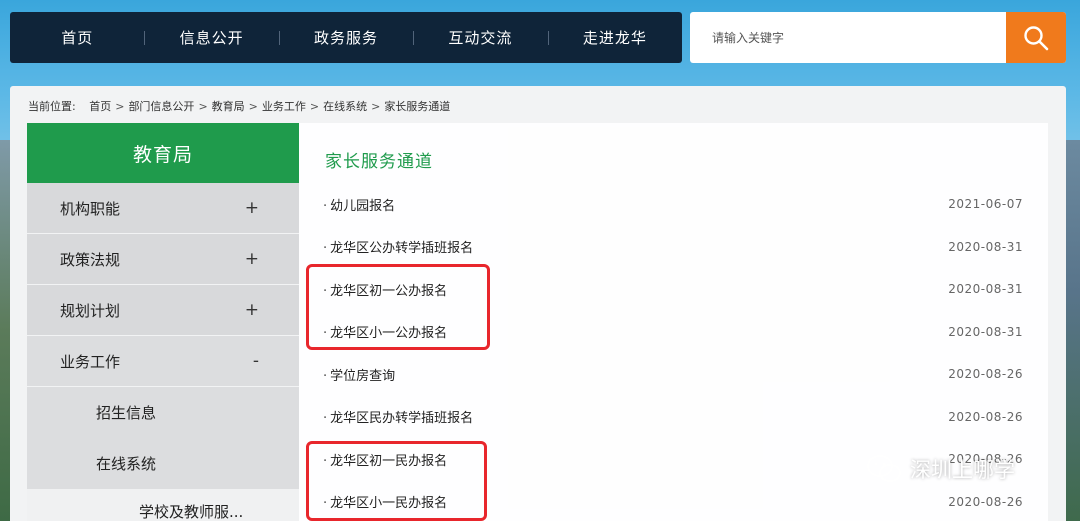 This screenshot has width=1080, height=521. What do you see at coordinates (163, 153) in the screenshot?
I see `sidebar-title: 教育局` at bounding box center [163, 153].